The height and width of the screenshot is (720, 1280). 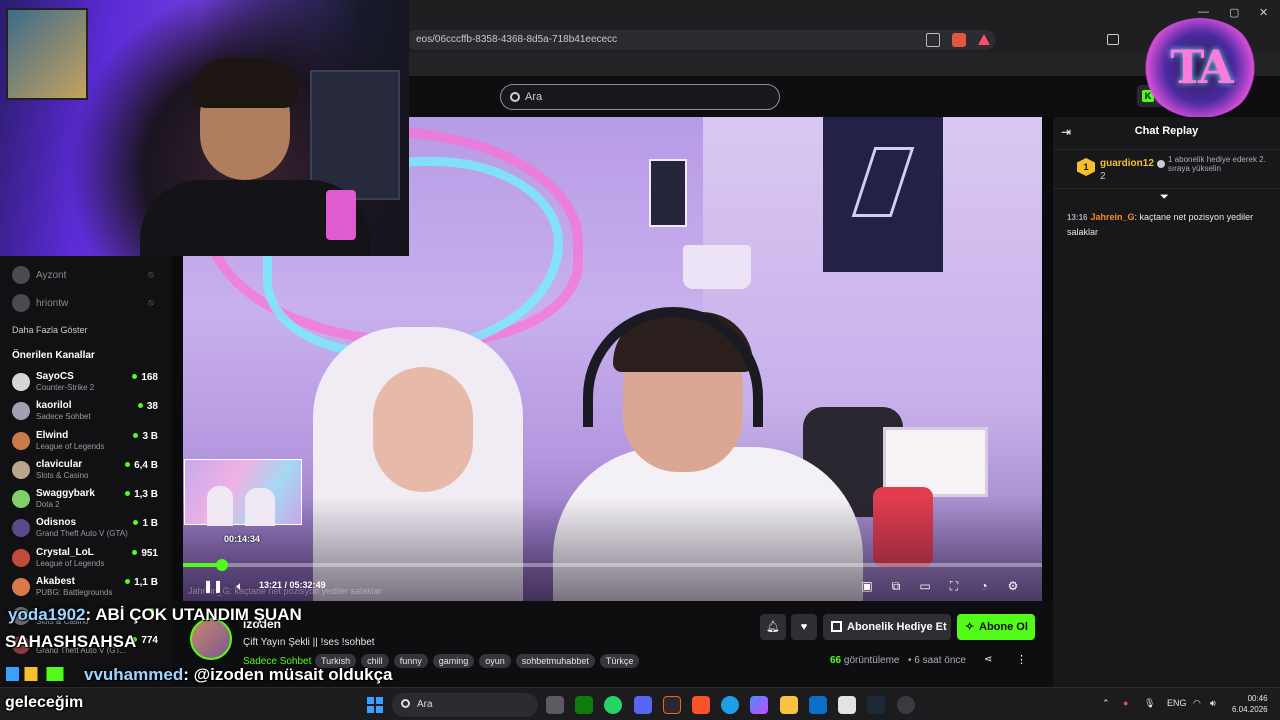 I want to click on subscribe-button: ✧ Abone Ol, so click(x=996, y=627).